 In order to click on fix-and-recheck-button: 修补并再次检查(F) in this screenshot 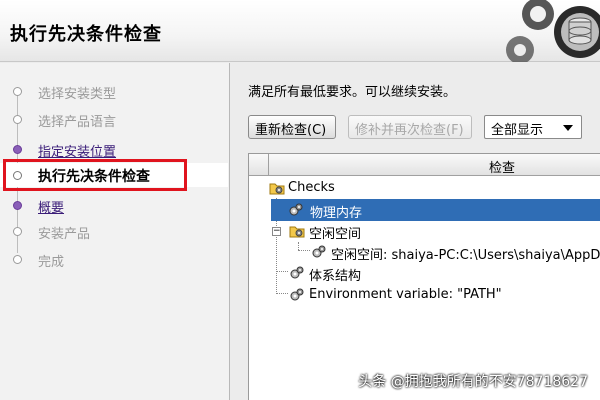, I will do `click(410, 127)`.